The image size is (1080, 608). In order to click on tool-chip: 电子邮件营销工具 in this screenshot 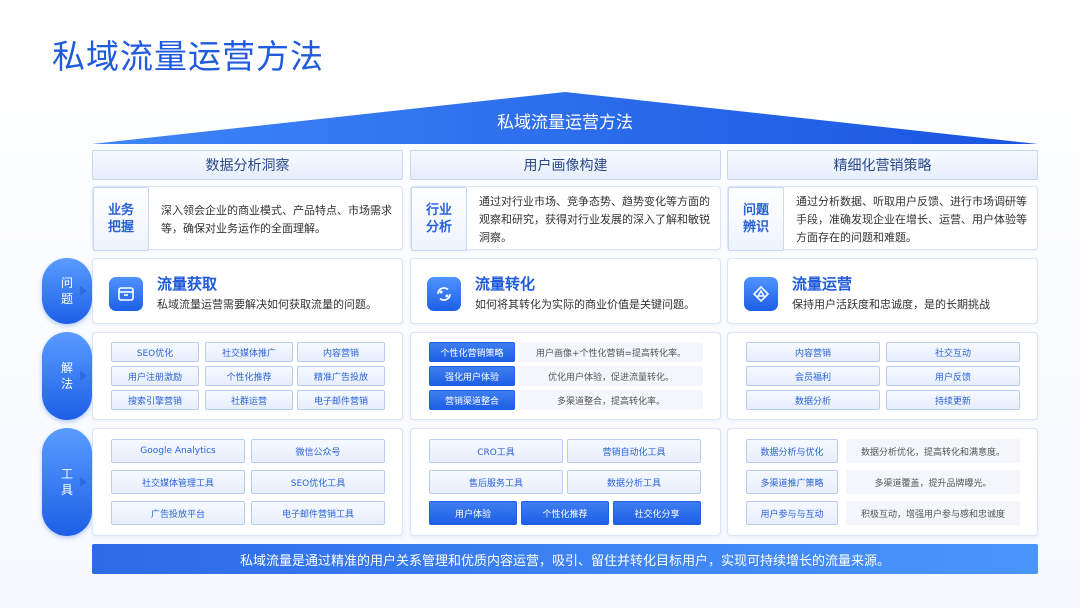, I will do `click(318, 513)`.